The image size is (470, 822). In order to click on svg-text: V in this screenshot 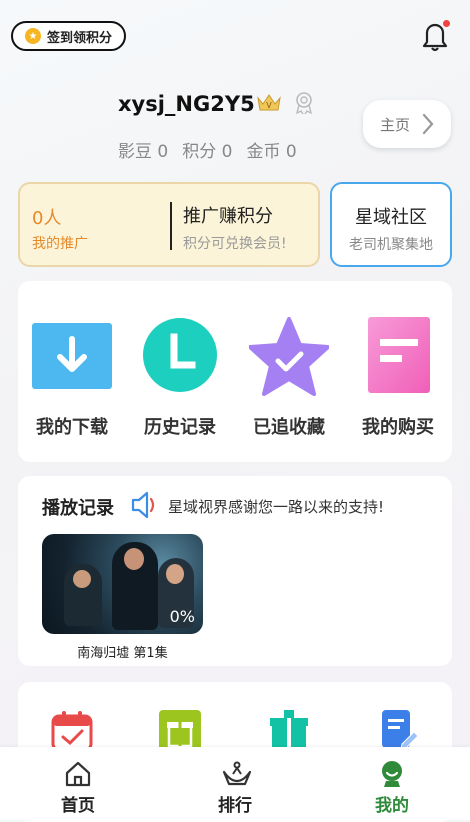, I will do `click(269, 105)`.